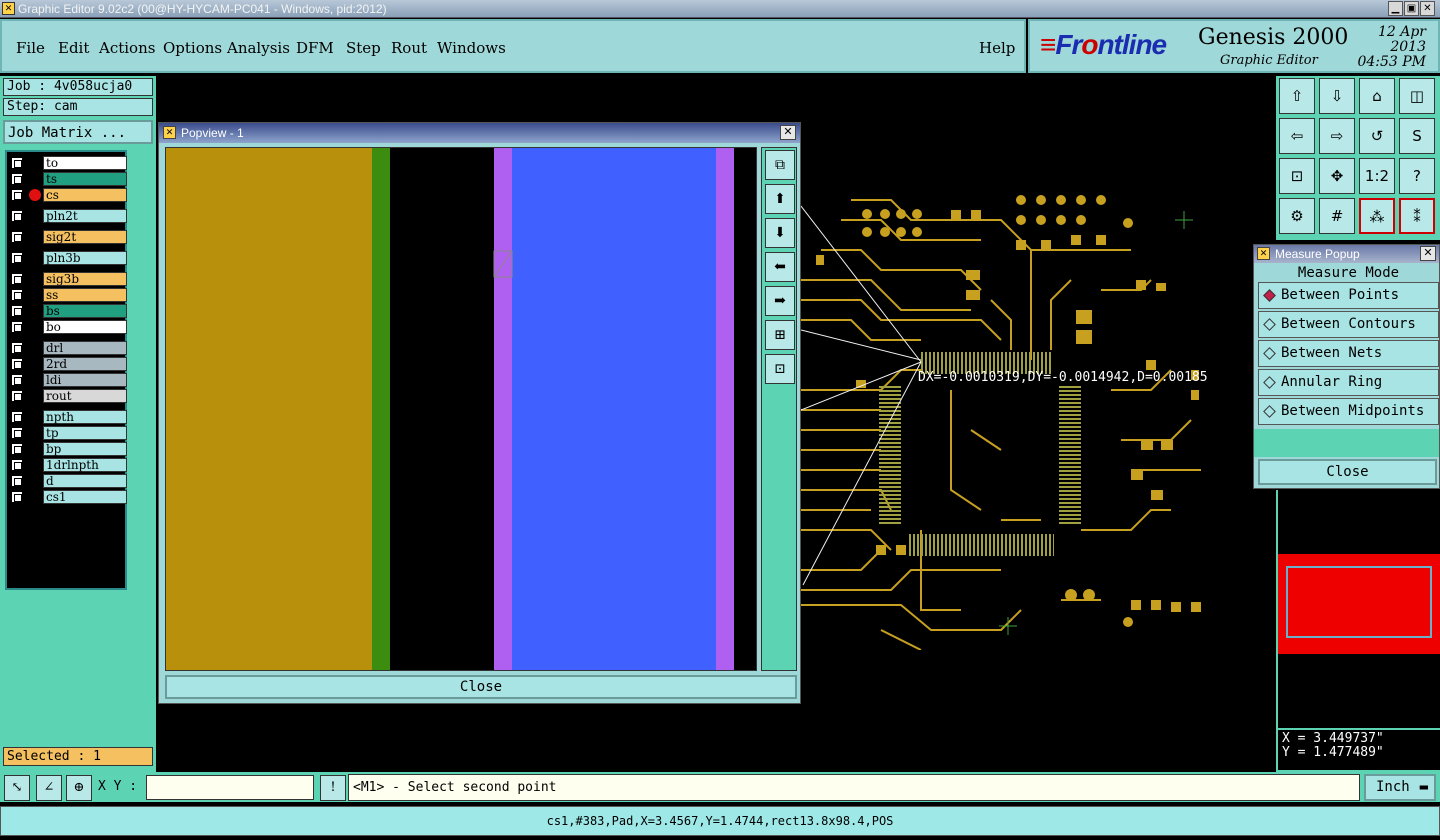 The width and height of the screenshot is (1440, 840). What do you see at coordinates (780, 267) in the screenshot?
I see `pan-left-icon: ⬅` at bounding box center [780, 267].